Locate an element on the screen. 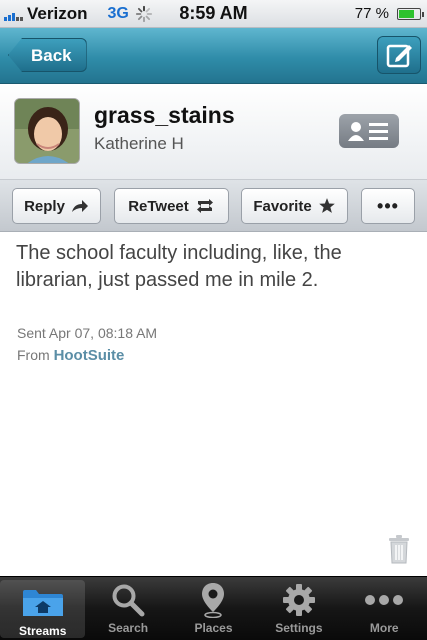  gear-icon is located at coordinates (299, 600).